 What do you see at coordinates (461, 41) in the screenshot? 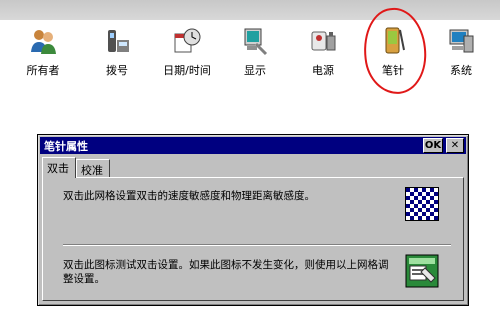
I see `system-icon` at bounding box center [461, 41].